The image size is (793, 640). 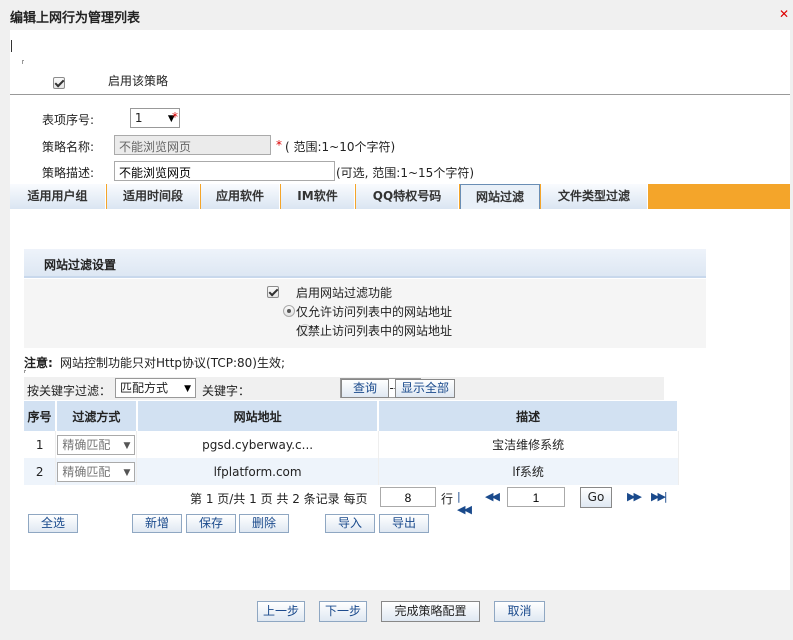 I want to click on delete-button: 删除, so click(x=264, y=523).